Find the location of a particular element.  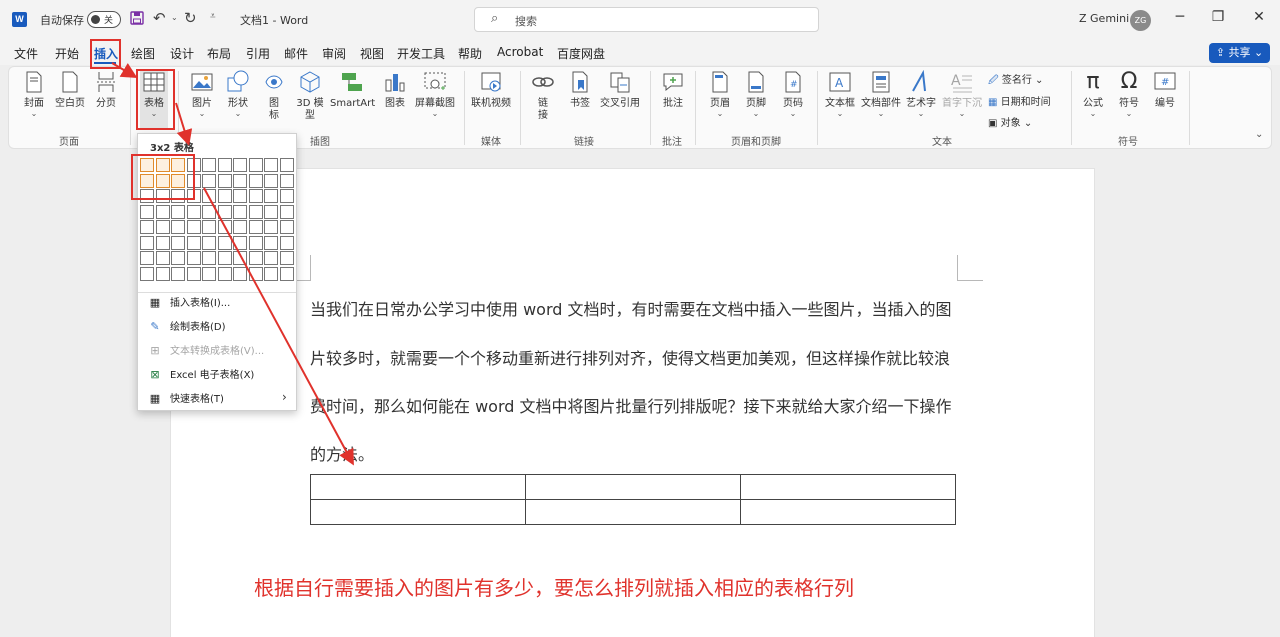

shapes-button: 形状 ⌄ is located at coordinates (238, 94).